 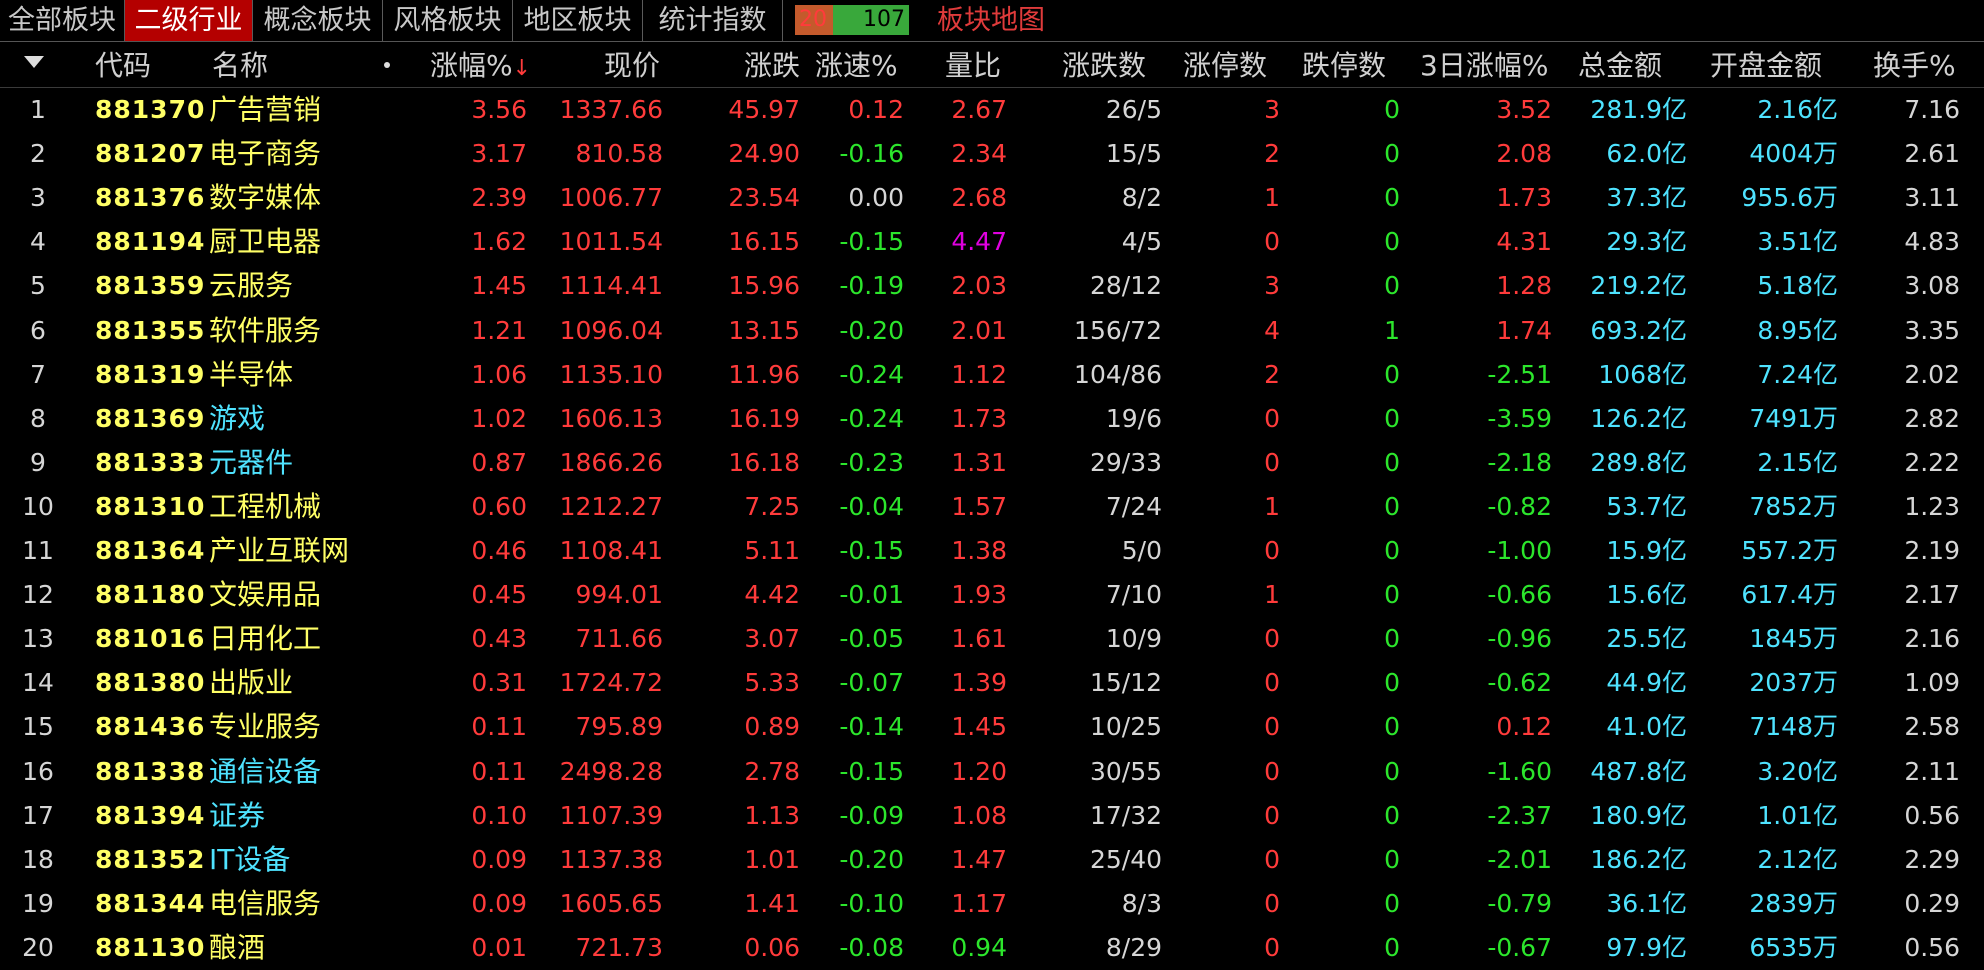 I want to click on row-chg: 7.25, so click(x=772, y=506).